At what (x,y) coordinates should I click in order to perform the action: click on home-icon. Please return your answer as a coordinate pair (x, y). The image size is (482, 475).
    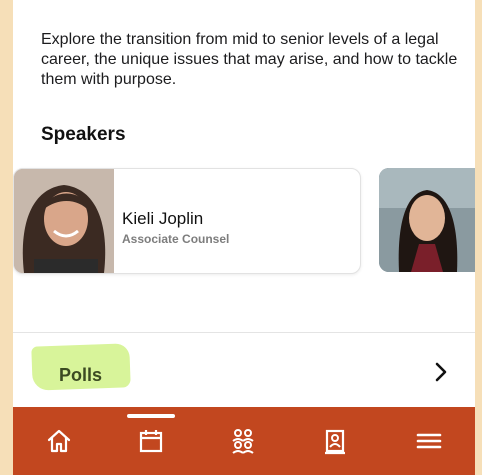
    Looking at the image, I should click on (59, 441).